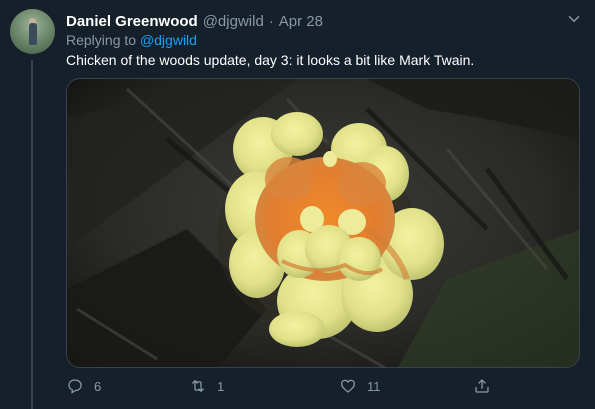  I want to click on author-handle: @djgwild, so click(233, 21).